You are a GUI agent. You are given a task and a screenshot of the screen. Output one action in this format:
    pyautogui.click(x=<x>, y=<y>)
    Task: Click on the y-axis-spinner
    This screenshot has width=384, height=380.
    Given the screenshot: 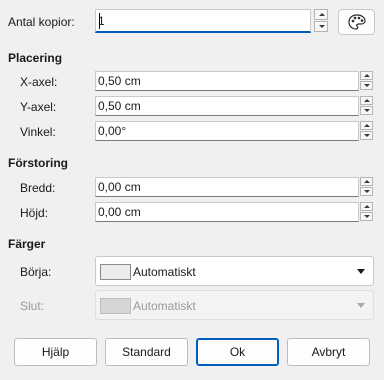 What is the action you would take?
    pyautogui.click(x=366, y=106)
    